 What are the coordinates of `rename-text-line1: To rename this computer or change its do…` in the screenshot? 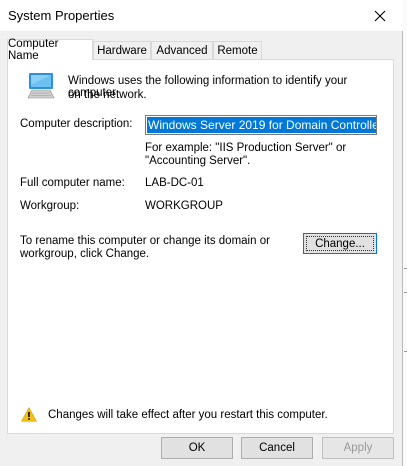 It's located at (145, 241).